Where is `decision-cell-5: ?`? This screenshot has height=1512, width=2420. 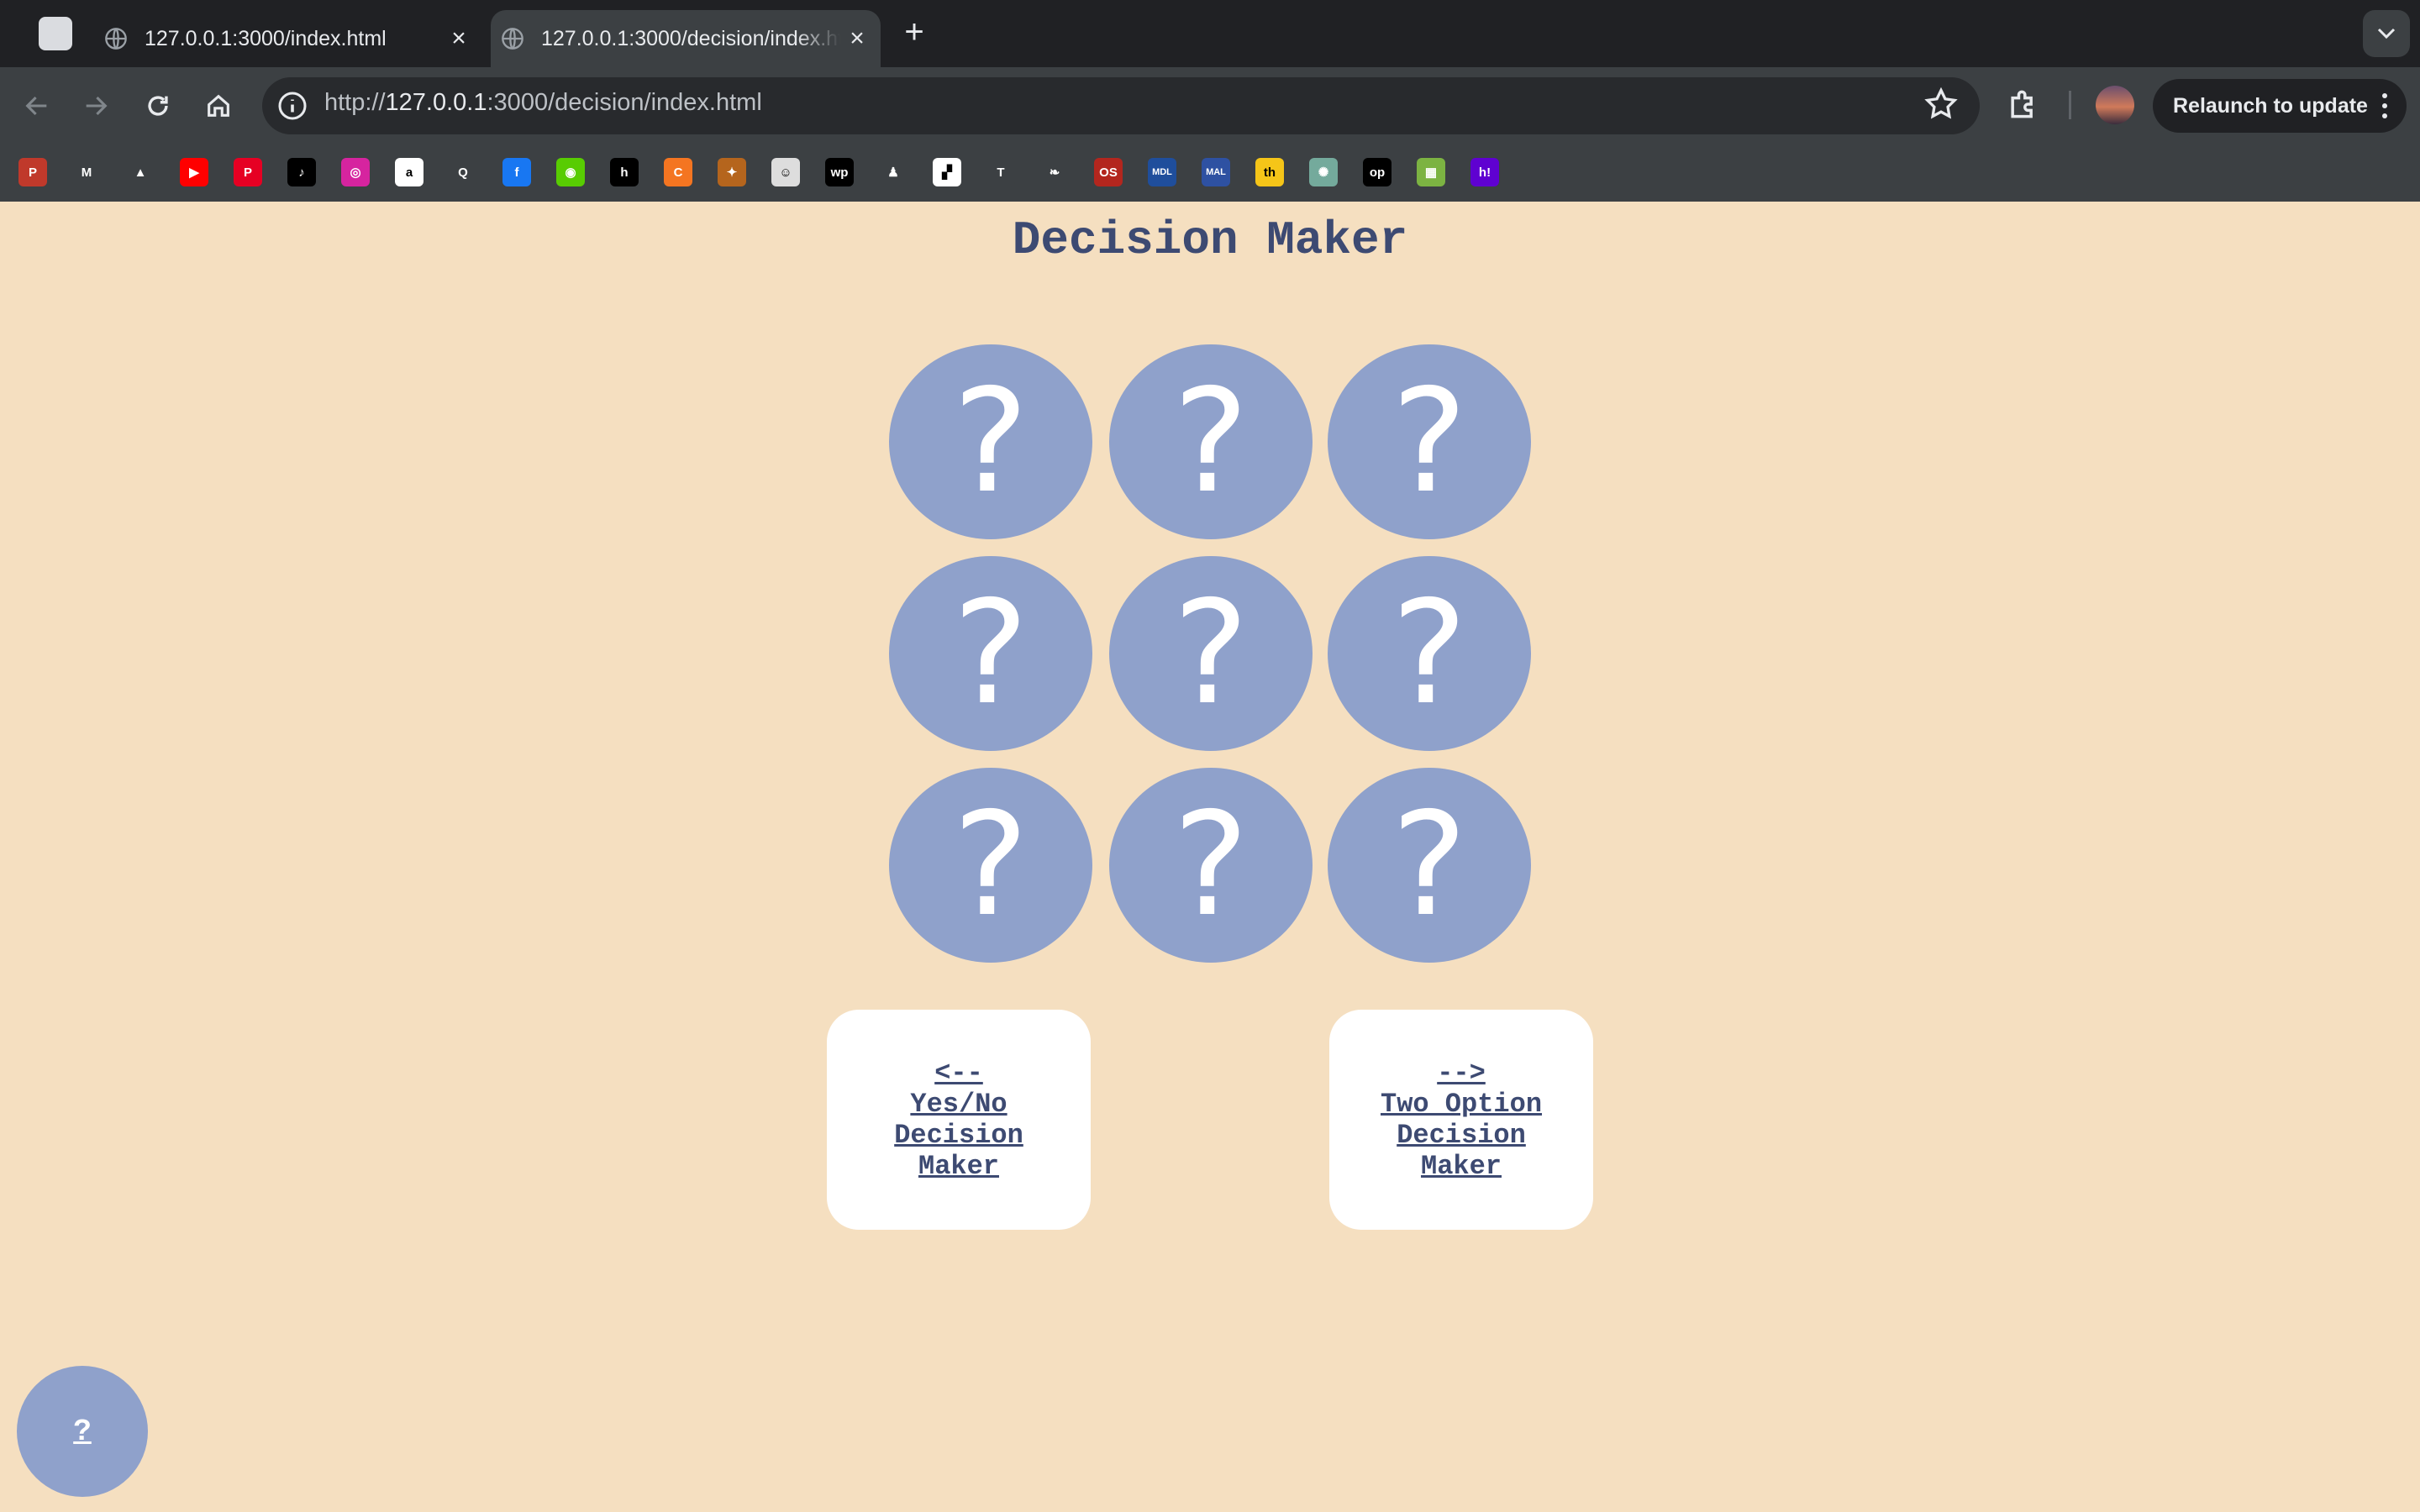 decision-cell-5: ? is located at coordinates (1211, 653).